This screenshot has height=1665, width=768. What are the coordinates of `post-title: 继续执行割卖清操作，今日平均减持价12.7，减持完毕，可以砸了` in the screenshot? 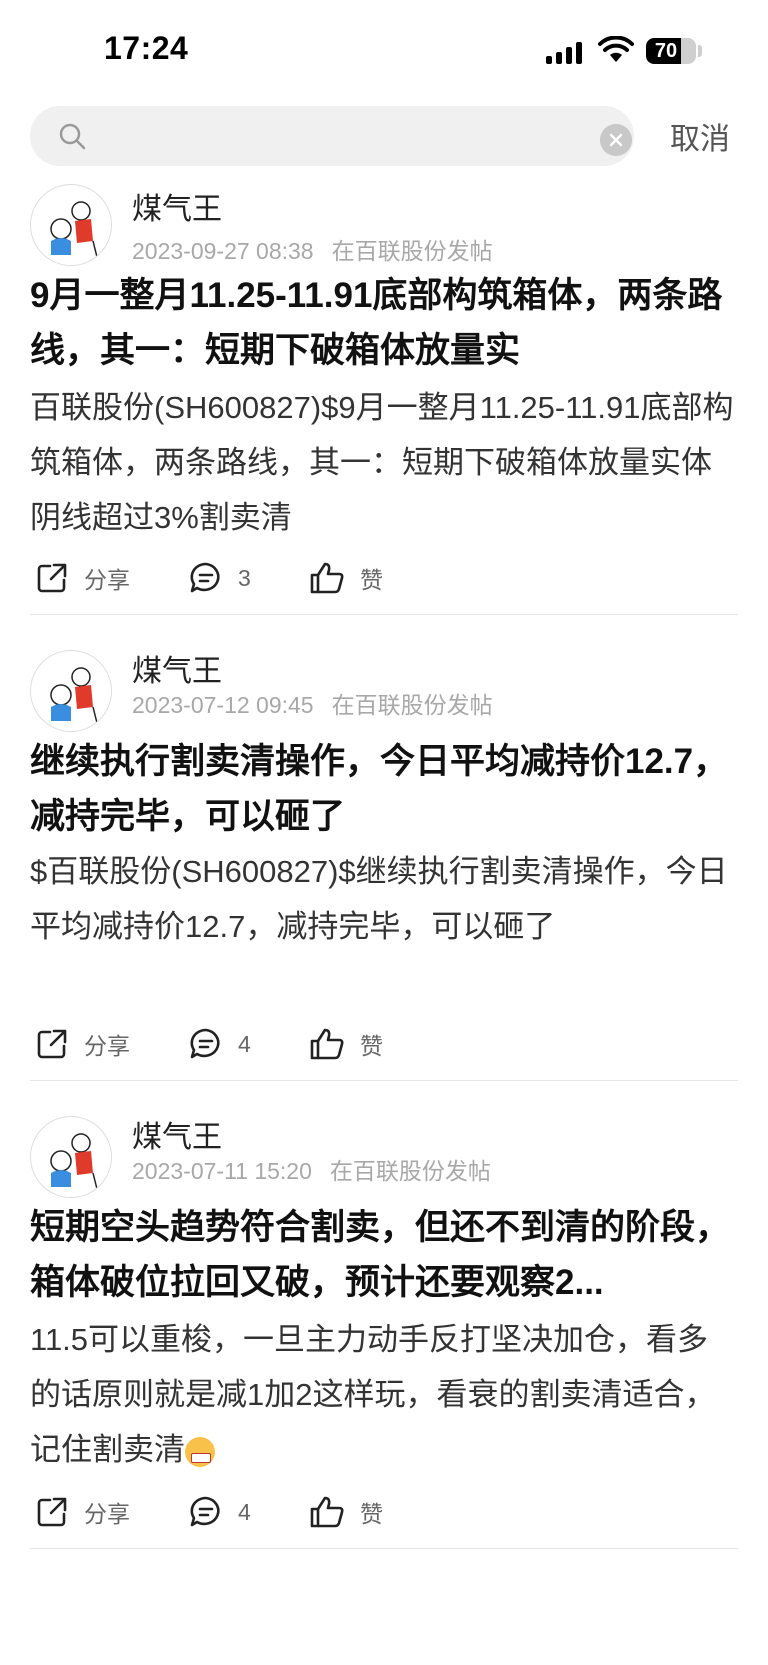 It's located at (384, 789).